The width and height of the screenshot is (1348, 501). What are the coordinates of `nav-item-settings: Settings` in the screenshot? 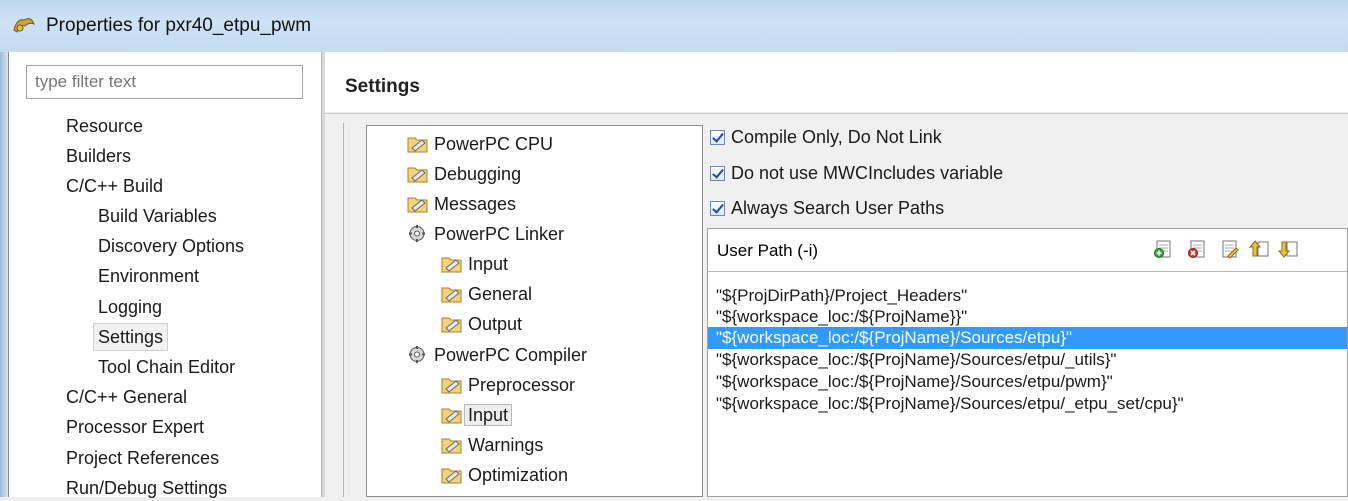 It's located at (131, 337).